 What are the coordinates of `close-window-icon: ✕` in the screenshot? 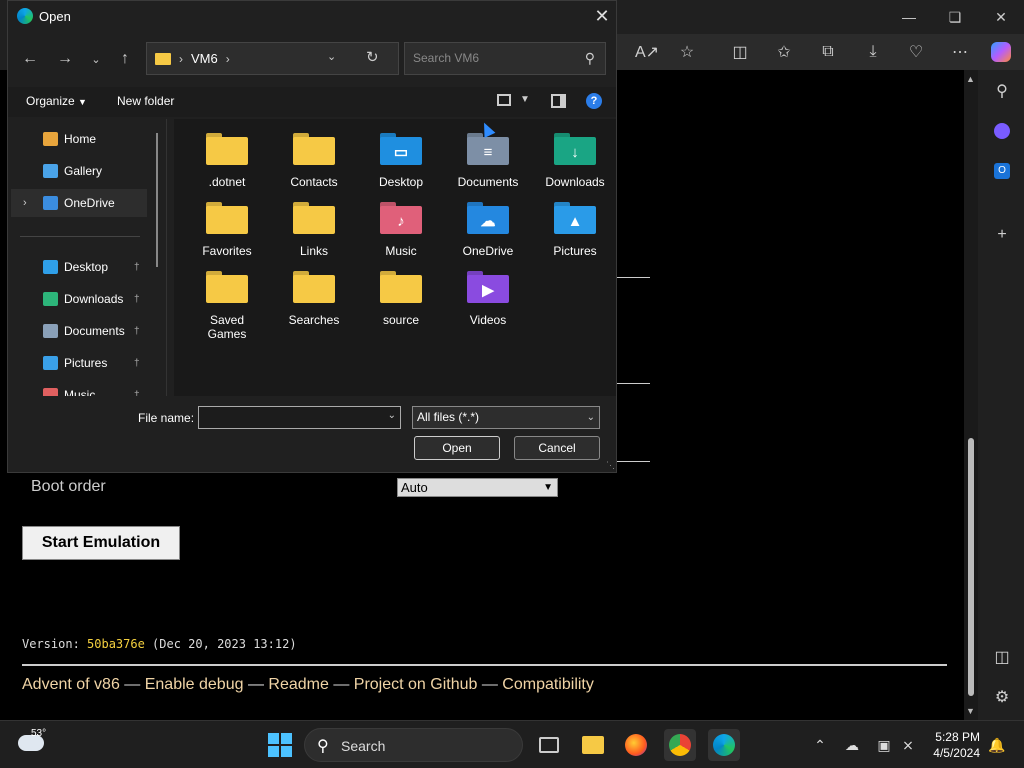 It's located at (1001, 17).